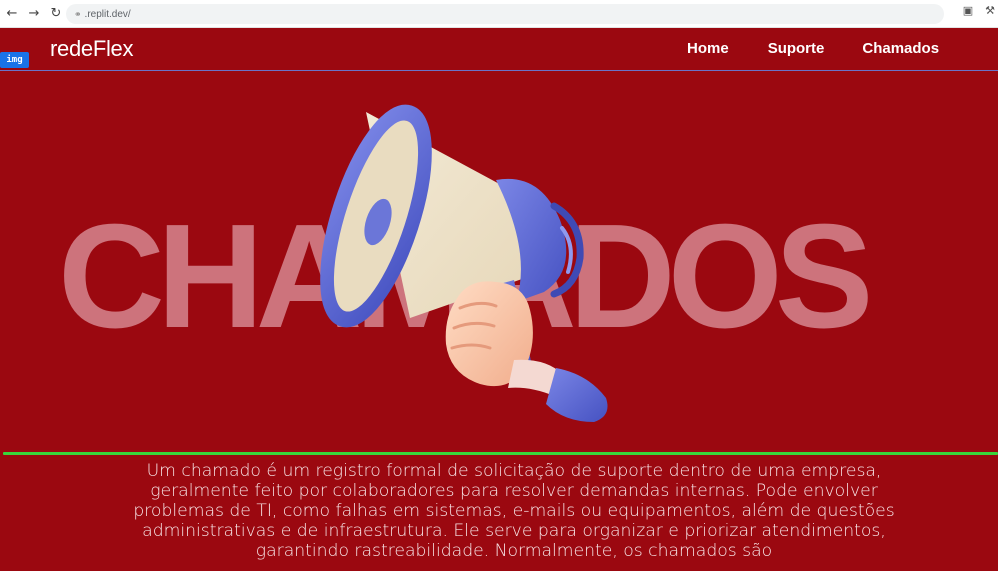 This screenshot has height=571, width=998. I want to click on extensions-icon: ⚒, so click(990, 10).